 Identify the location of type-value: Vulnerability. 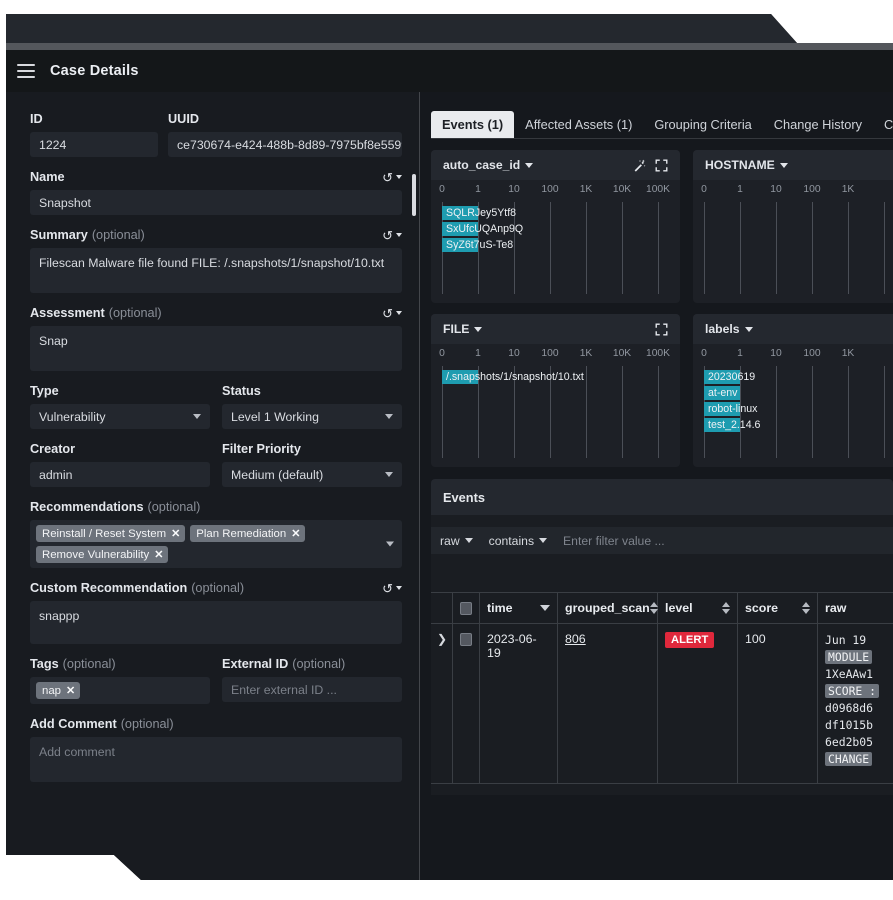
(72, 416).